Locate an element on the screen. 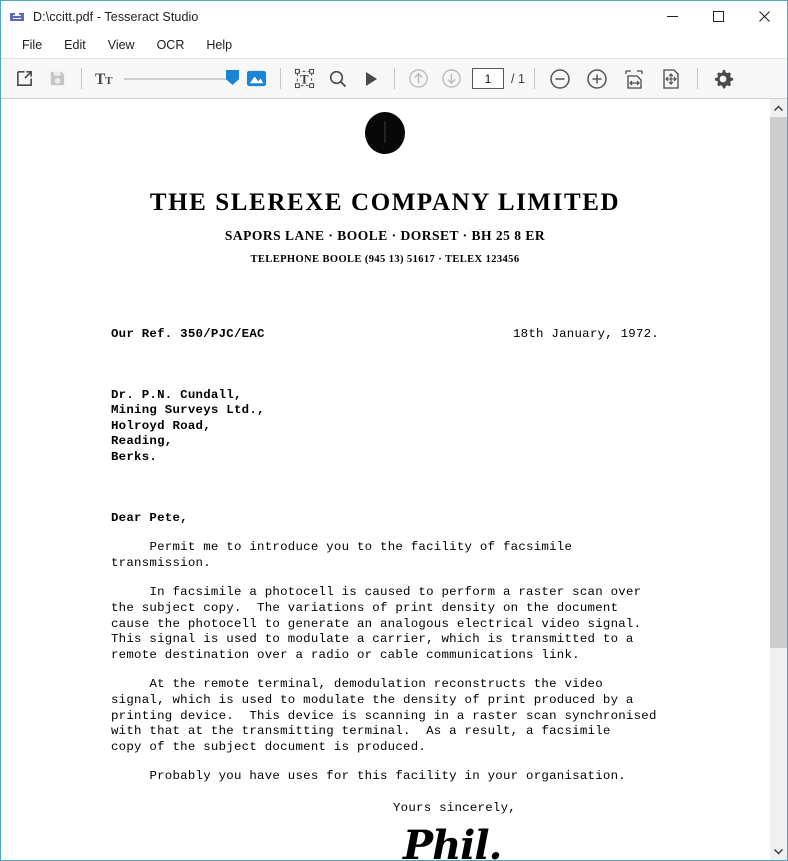 This screenshot has width=788, height=861. scrollbar-track is located at coordinates (778, 479).